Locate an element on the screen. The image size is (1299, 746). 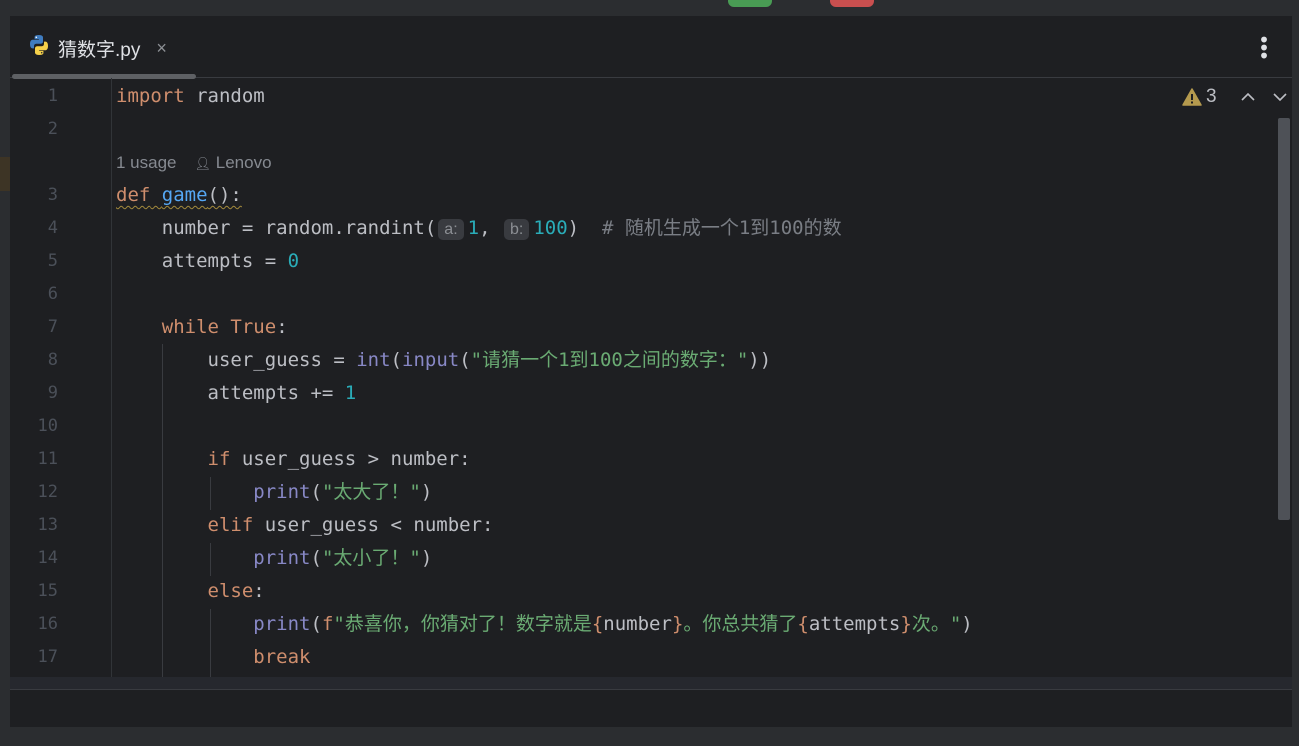
code-line: 7 while True: is located at coordinates (641, 327).